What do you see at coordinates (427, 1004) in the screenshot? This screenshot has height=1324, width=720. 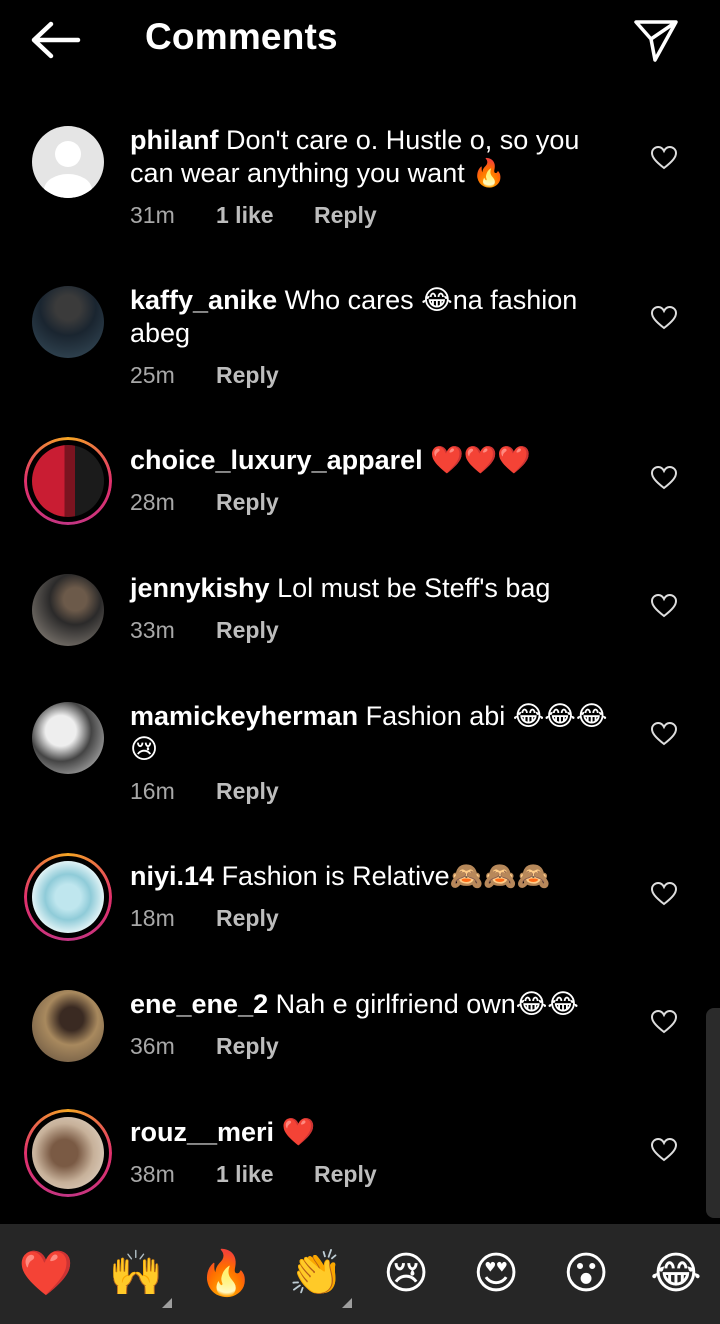 I see `comment-text: Nah e girlfriend own😂😂` at bounding box center [427, 1004].